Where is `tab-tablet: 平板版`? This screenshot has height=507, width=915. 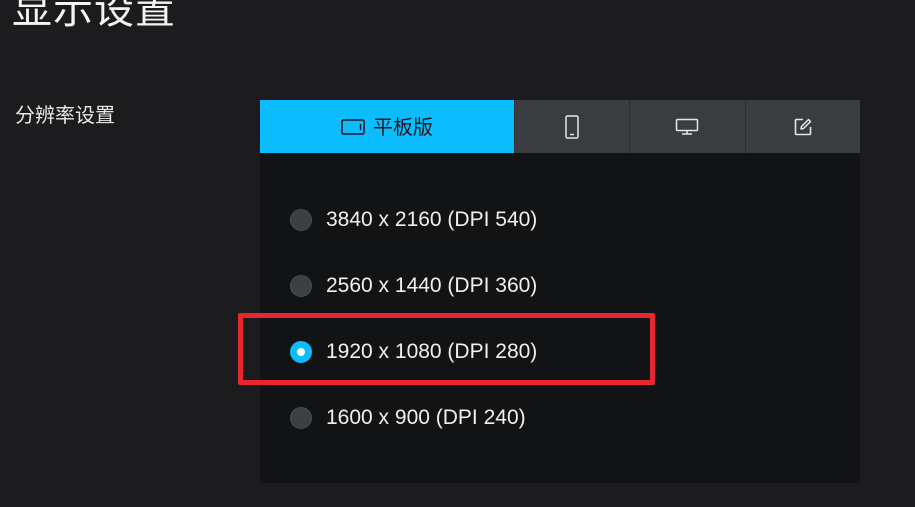 tab-tablet: 平板版 is located at coordinates (387, 126).